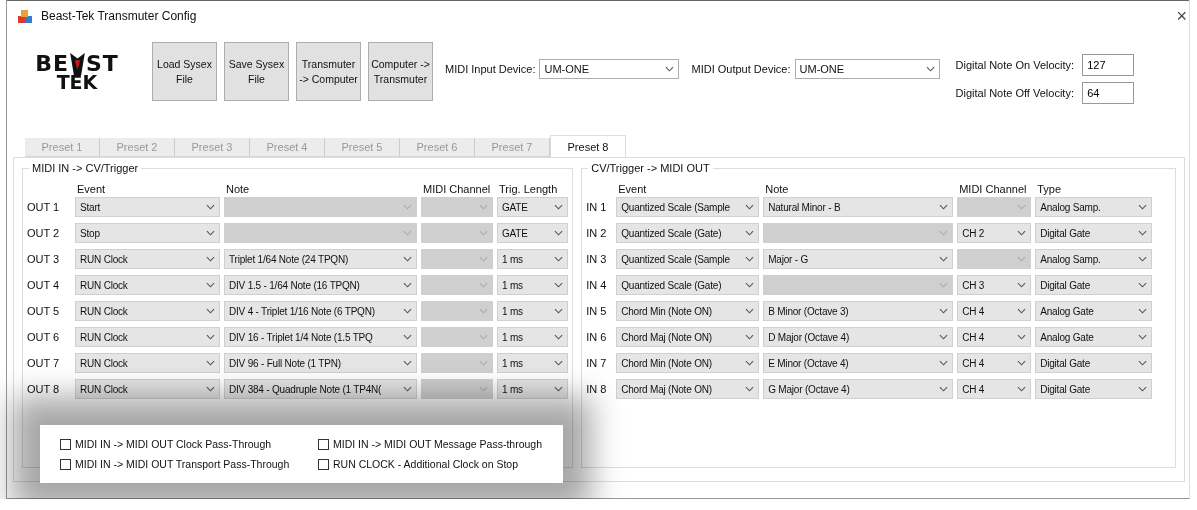 This screenshot has height=510, width=1197. I want to click on row-label: OUT 2, so click(44, 233).